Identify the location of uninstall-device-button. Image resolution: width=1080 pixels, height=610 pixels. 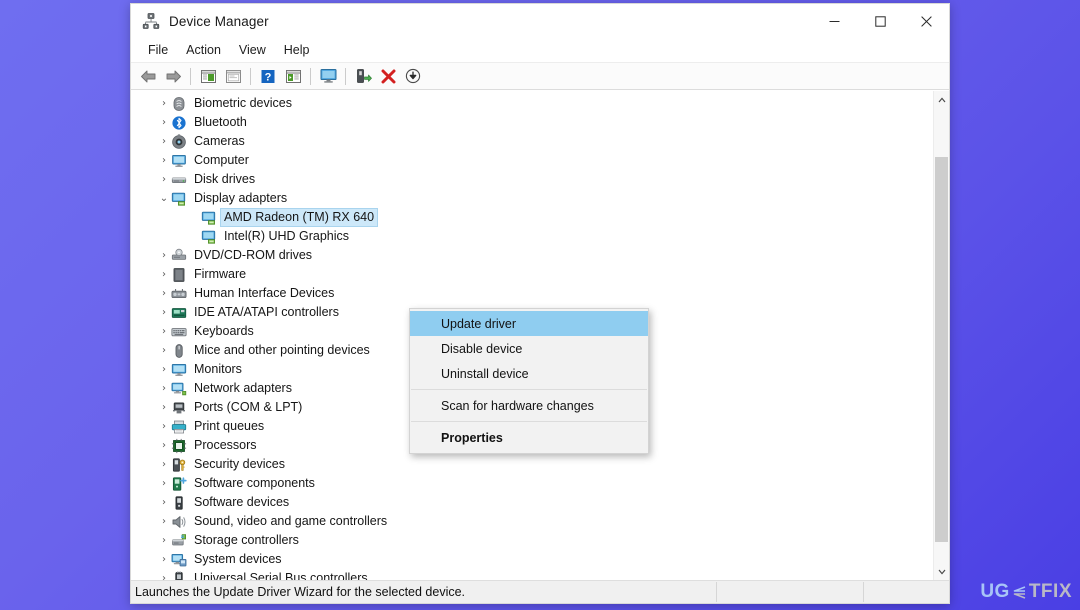
(388, 76).